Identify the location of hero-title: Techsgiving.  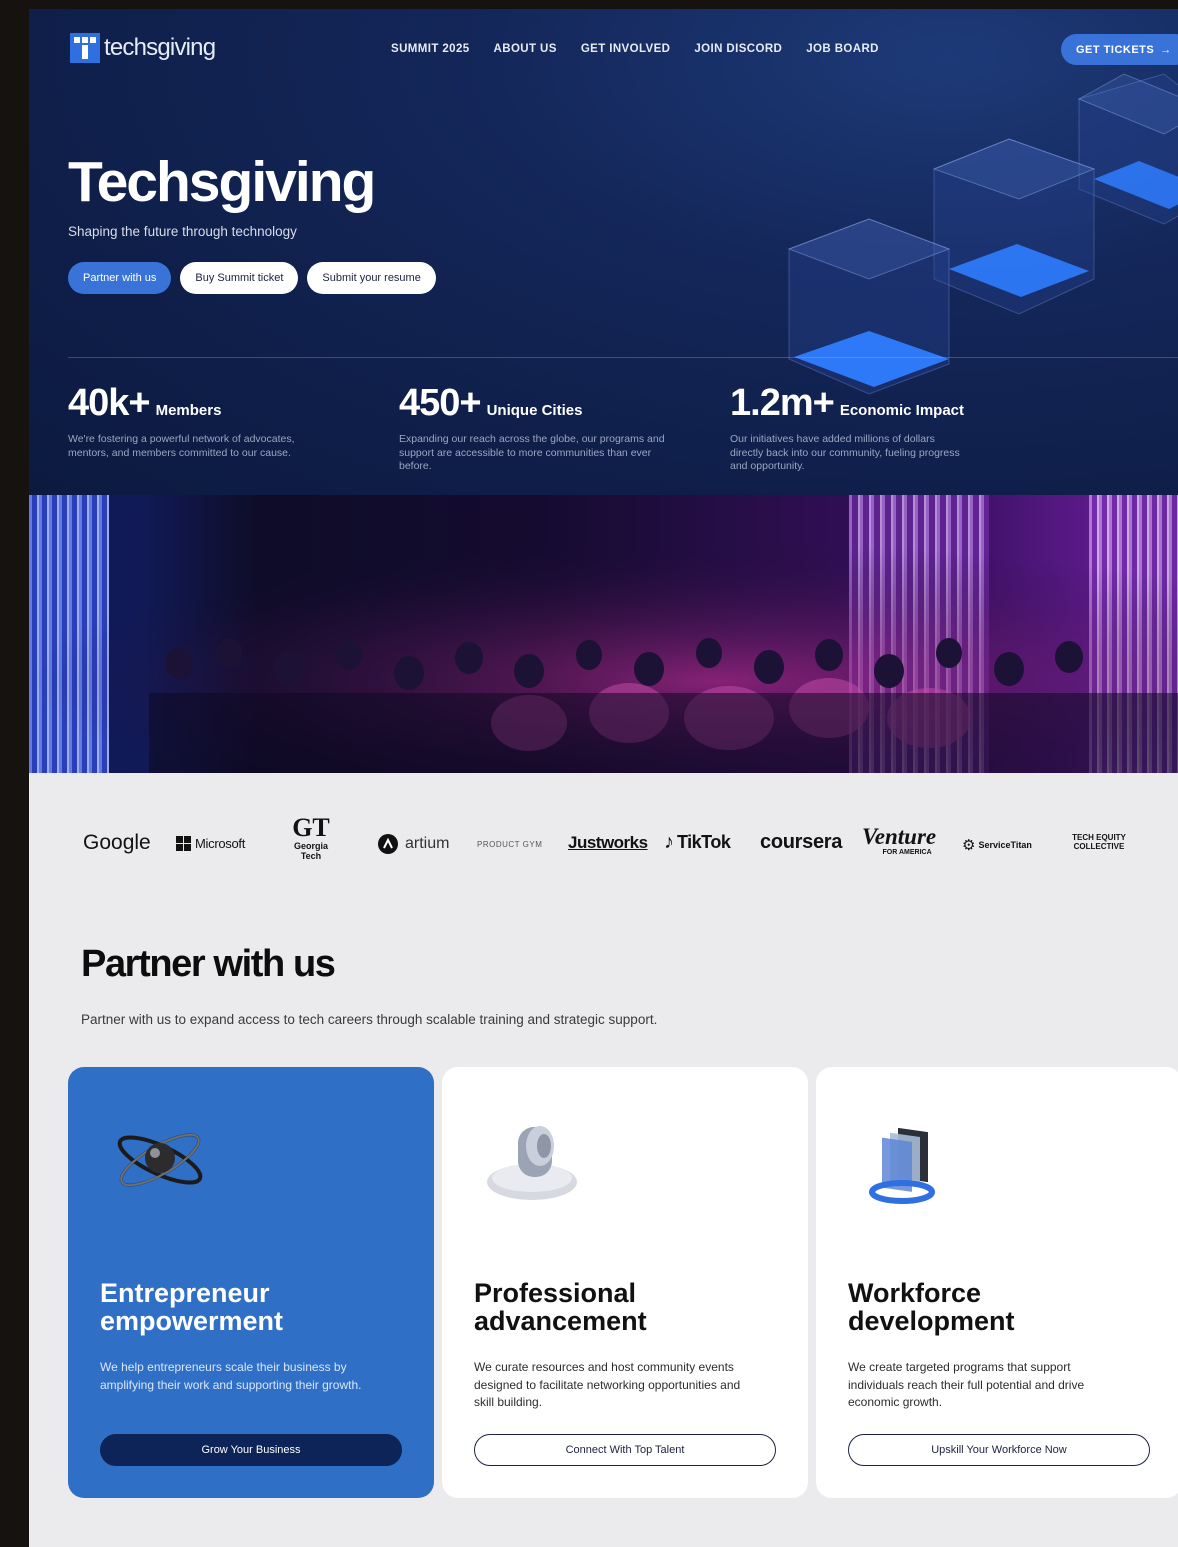
(222, 182).